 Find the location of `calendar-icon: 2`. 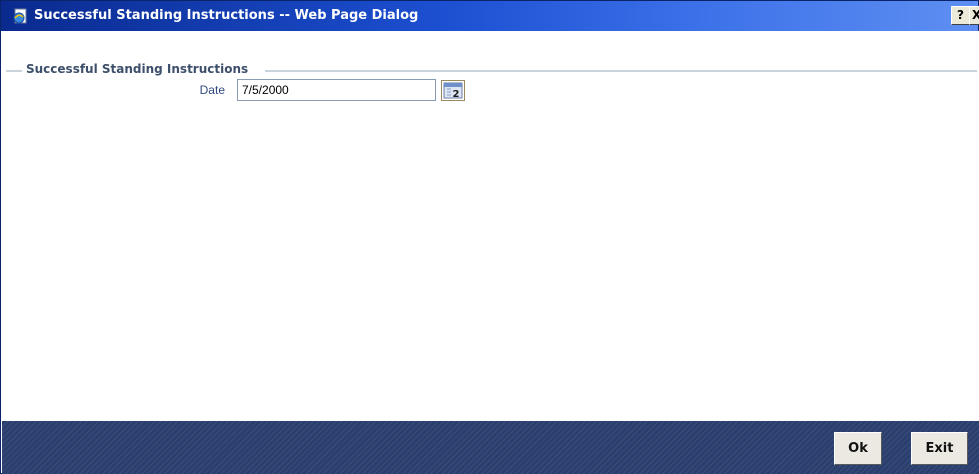

calendar-icon: 2 is located at coordinates (453, 91).